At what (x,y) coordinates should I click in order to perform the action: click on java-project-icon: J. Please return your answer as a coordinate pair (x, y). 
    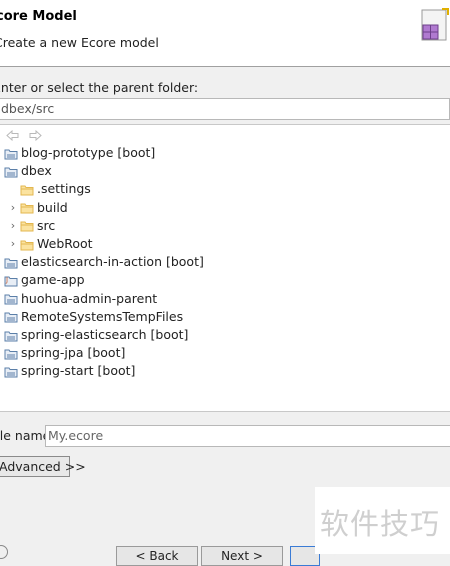
    Looking at the image, I should click on (11, 280).